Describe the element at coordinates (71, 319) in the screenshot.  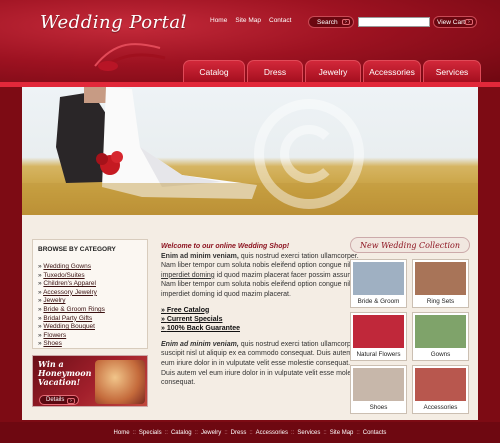
I see `category-item: » Bridal Party Gifts` at that location.